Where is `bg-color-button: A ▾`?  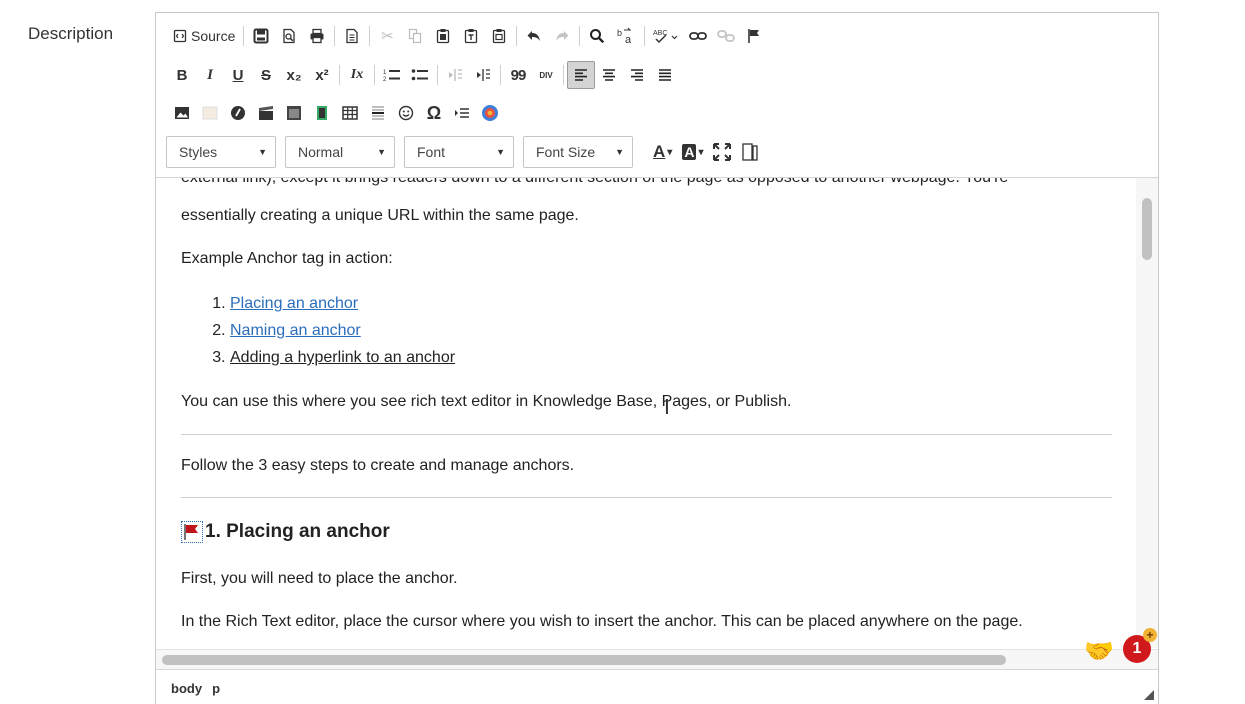
bg-color-button: A ▾ is located at coordinates (692, 152).